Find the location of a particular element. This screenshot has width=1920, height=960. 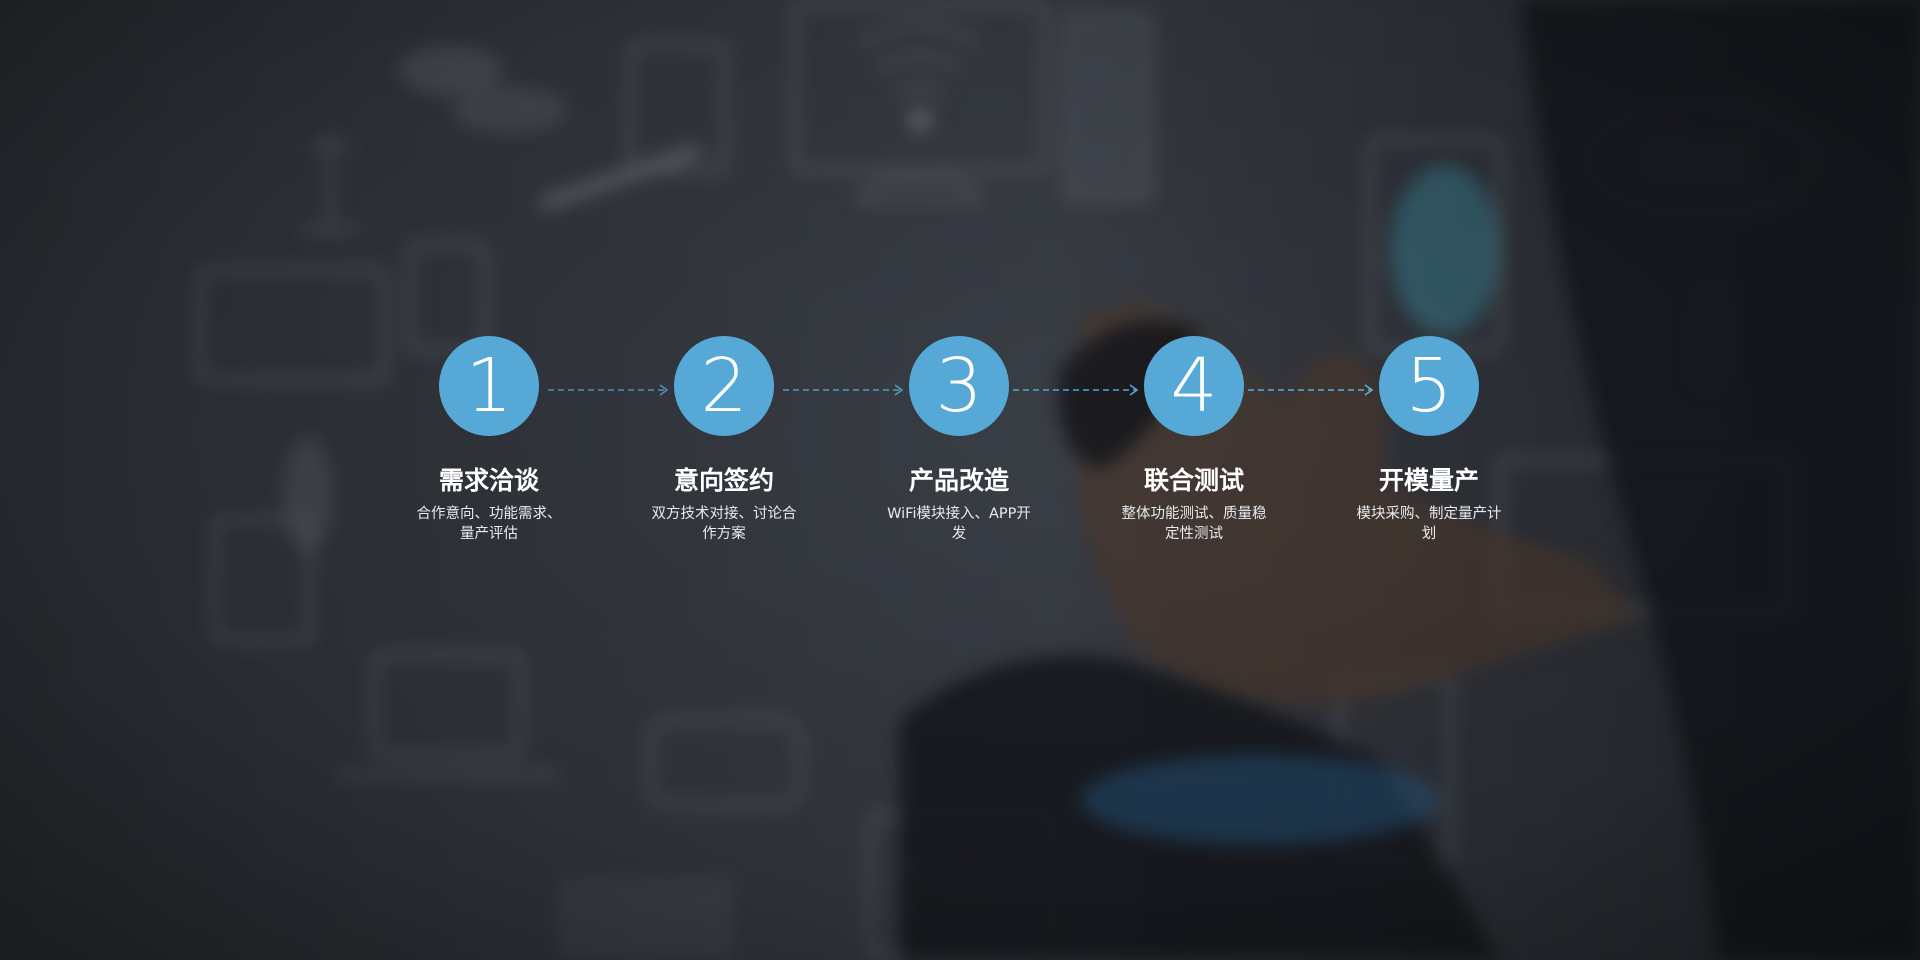

step-title: 产品改造 is located at coordinates (958, 480).